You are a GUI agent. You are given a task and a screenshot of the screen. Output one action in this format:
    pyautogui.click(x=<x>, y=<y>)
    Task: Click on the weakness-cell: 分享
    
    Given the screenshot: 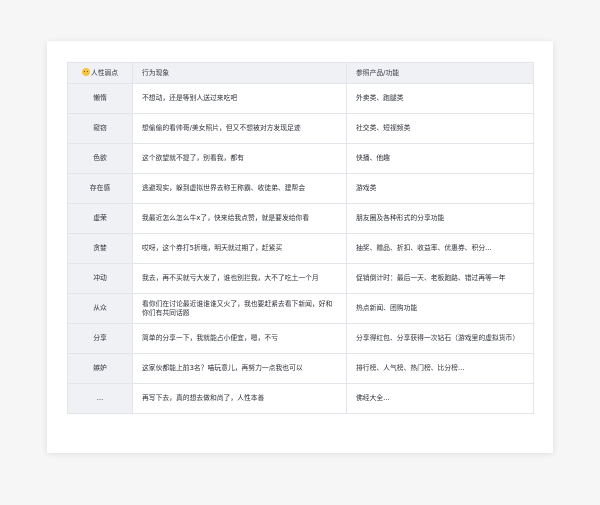 What is the action you would take?
    pyautogui.click(x=100, y=338)
    